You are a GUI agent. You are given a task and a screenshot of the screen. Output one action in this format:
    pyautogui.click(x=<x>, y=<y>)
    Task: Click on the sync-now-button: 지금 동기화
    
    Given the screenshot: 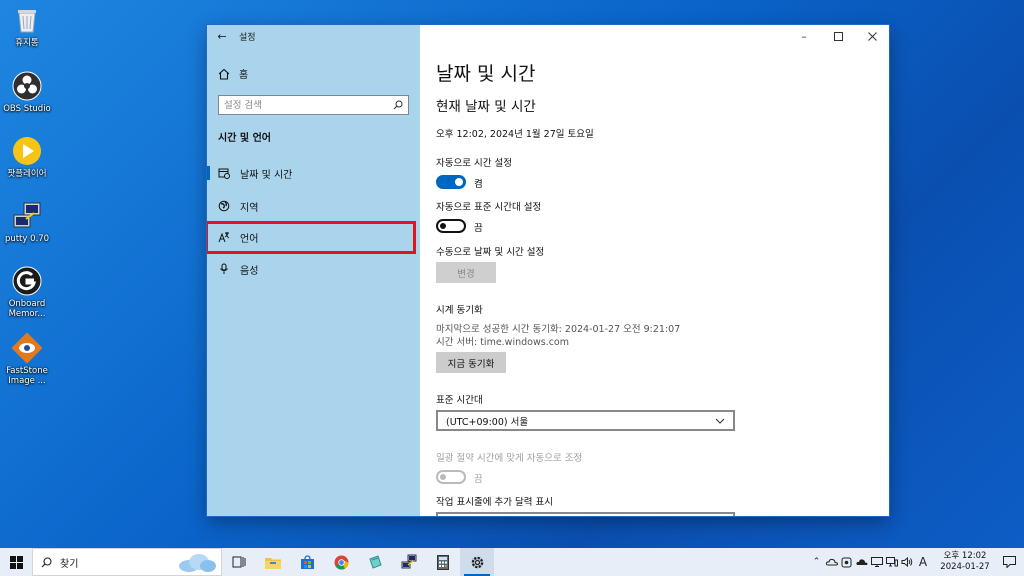 What is the action you would take?
    pyautogui.click(x=471, y=362)
    